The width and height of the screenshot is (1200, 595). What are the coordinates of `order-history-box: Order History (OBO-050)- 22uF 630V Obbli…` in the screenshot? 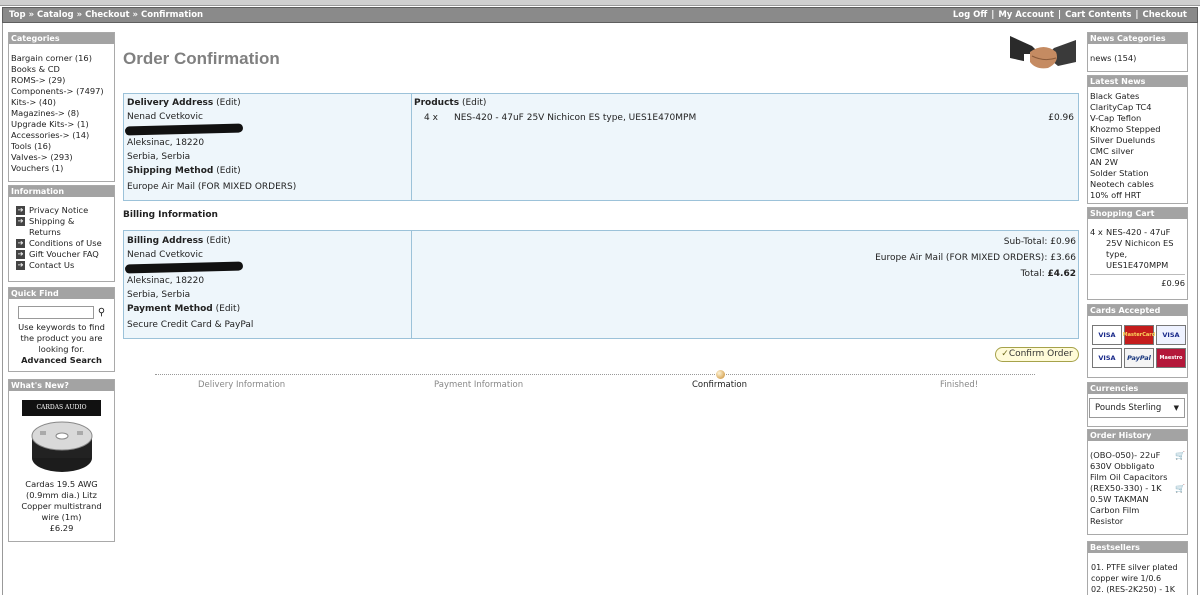 It's located at (1137, 482).